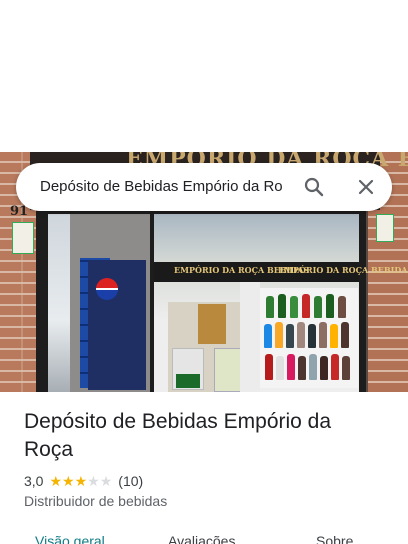 The image size is (408, 544). Describe the element at coordinates (178, 435) in the screenshot. I see `place-title: Depósito de Bebidas Empório da Roça` at that location.